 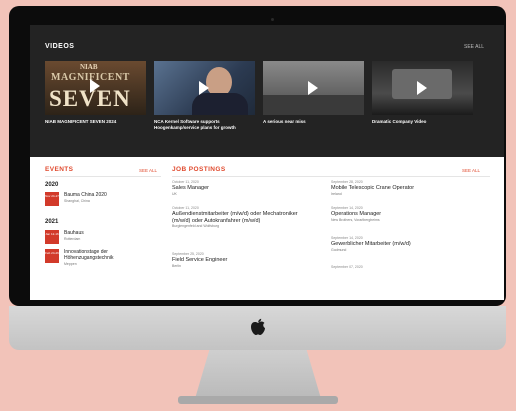 I want to click on video-caption: Dramatic Company Video, so click(x=422, y=122).